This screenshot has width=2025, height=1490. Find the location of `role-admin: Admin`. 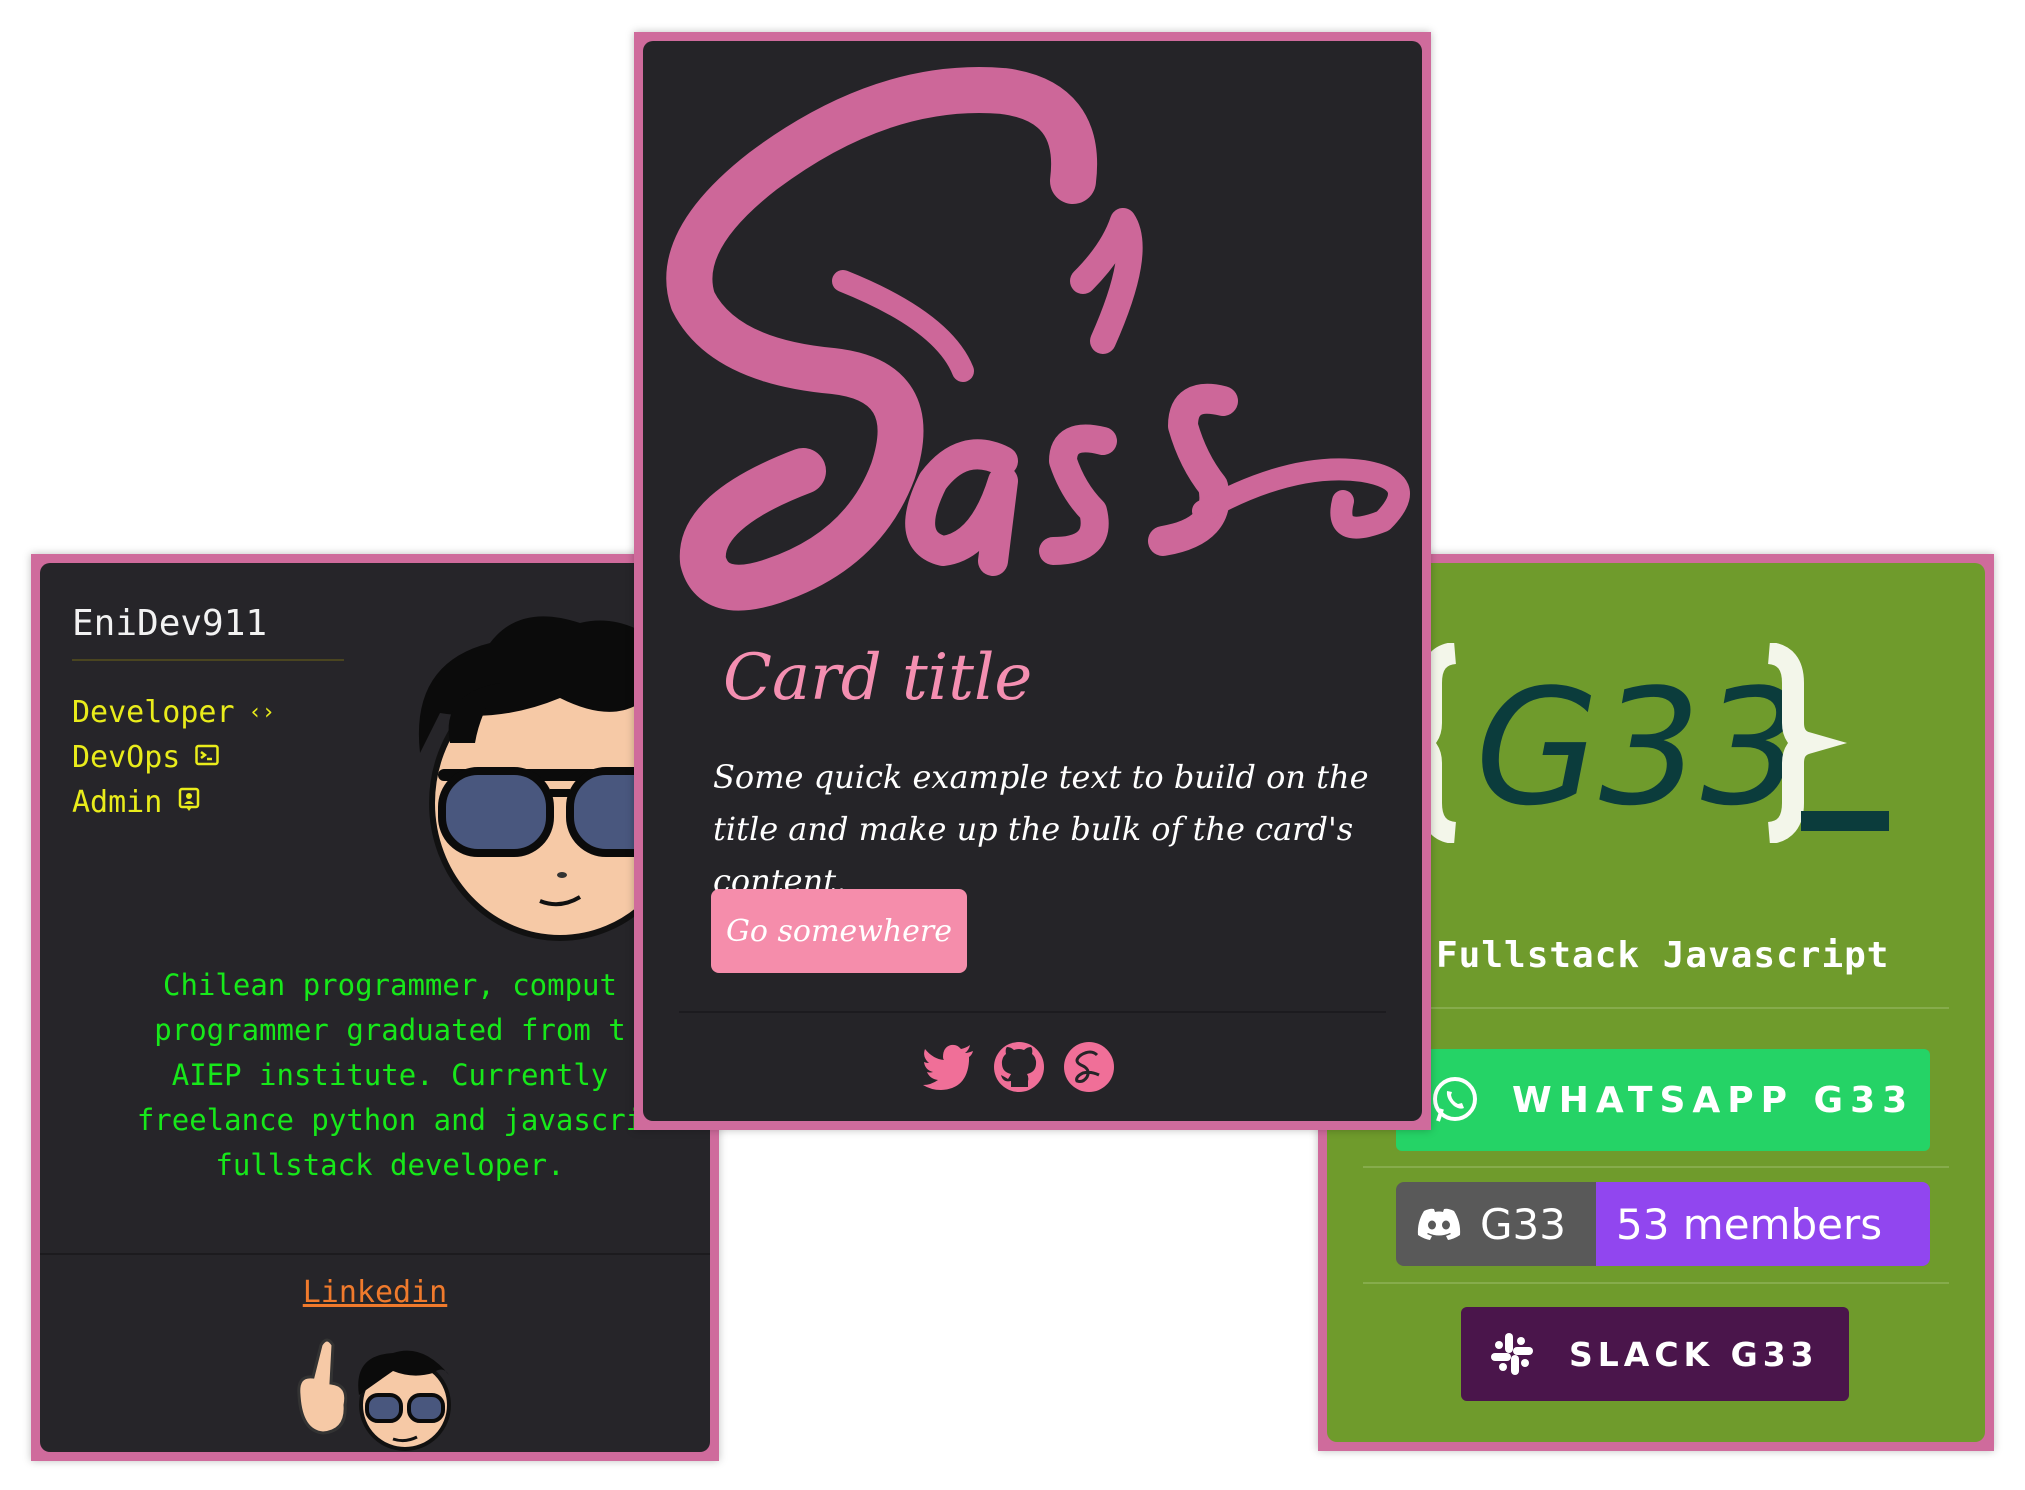

role-admin: Admin is located at coordinates (137, 802).